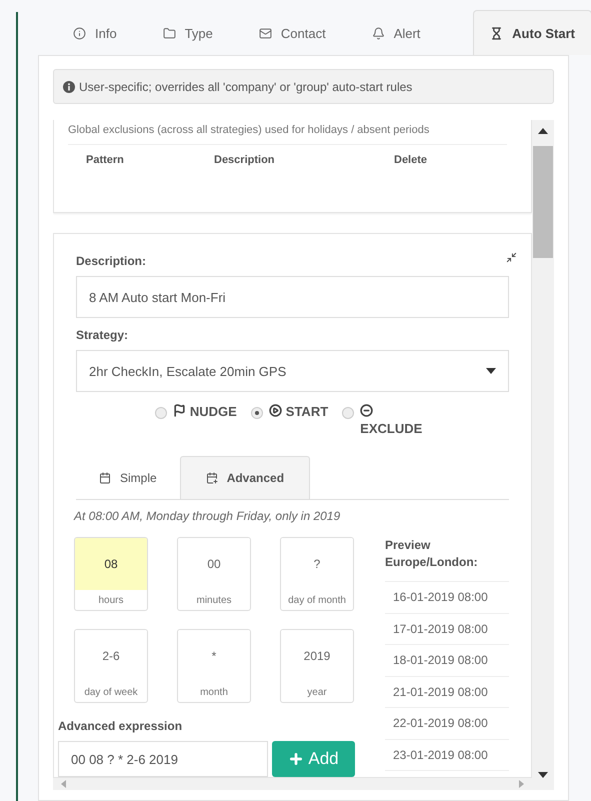  I want to click on folder-icon, so click(169, 33).